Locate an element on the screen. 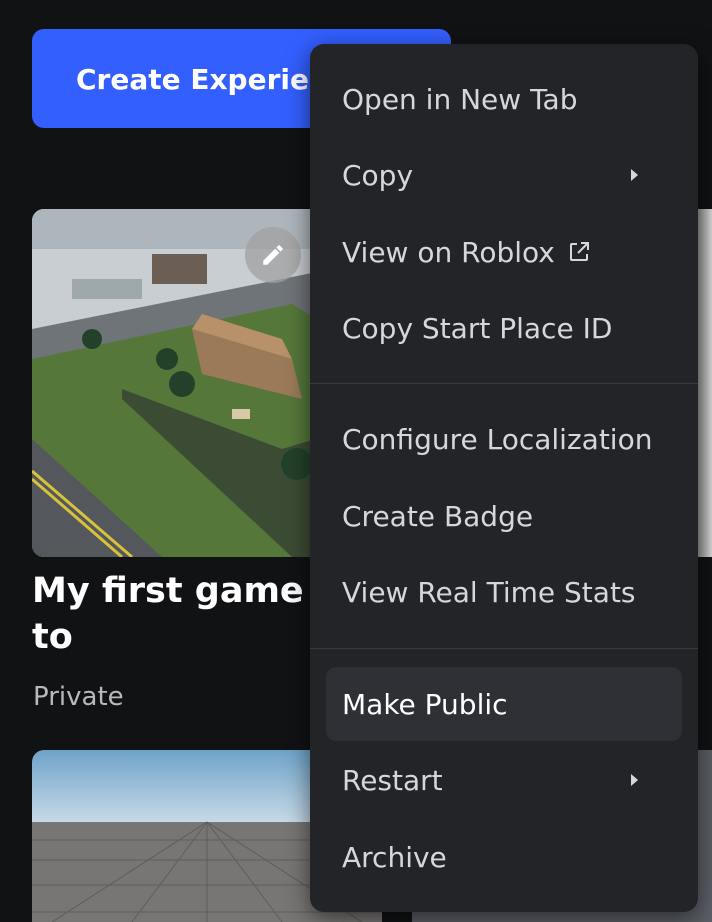  menu-item-make-public: Make Public is located at coordinates (504, 704).